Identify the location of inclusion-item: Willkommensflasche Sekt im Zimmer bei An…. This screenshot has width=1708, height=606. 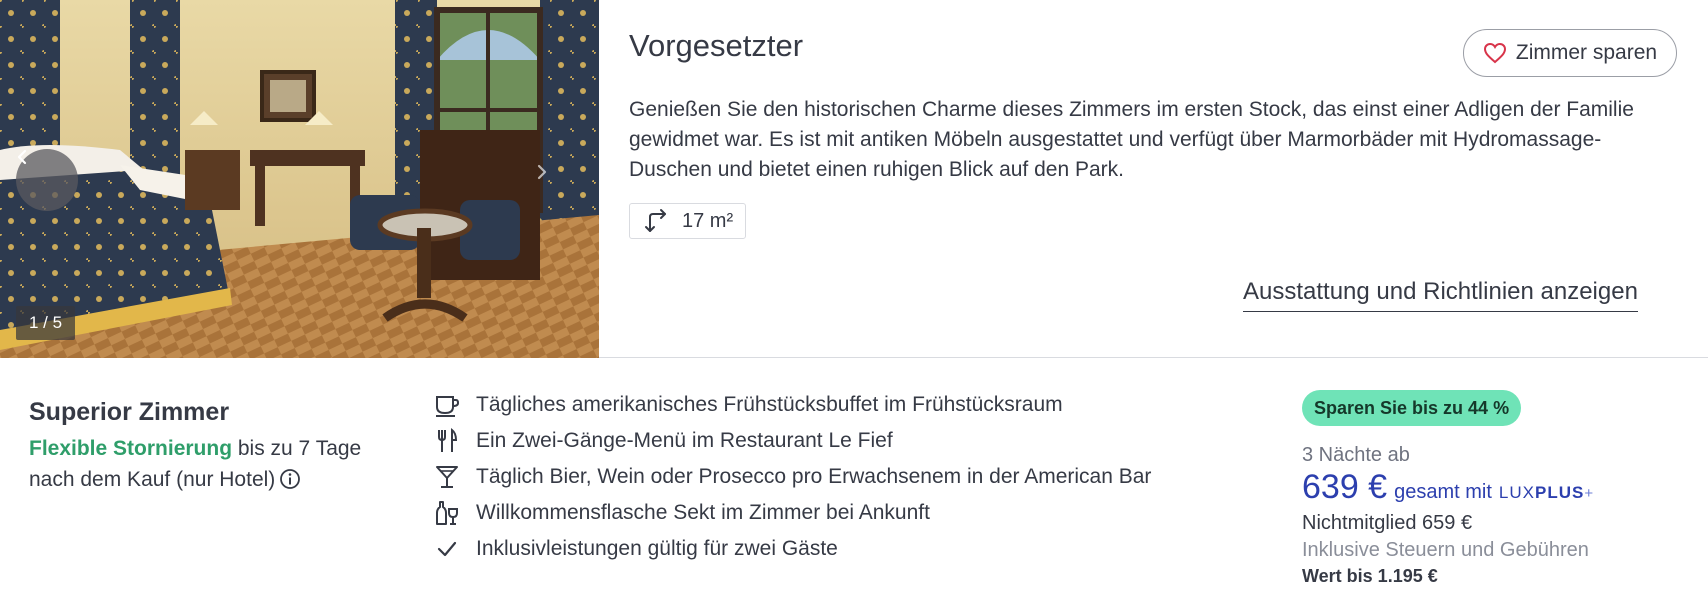
(792, 513).